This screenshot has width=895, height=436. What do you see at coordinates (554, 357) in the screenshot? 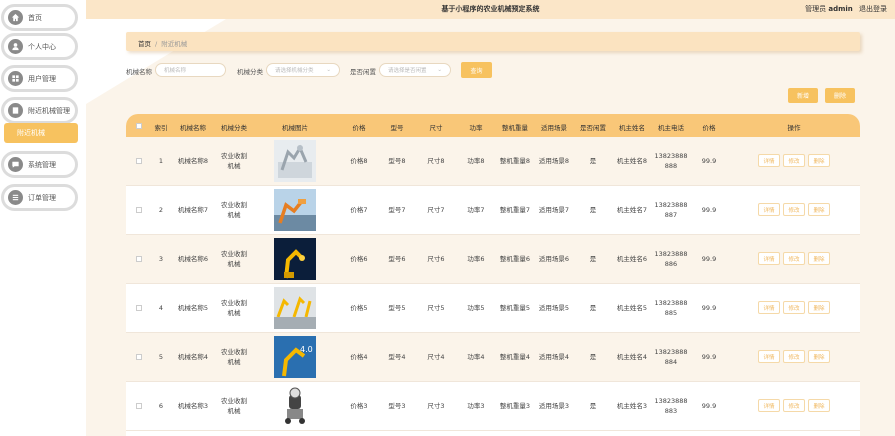
I see `cell-scene: 适用场景4` at bounding box center [554, 357].